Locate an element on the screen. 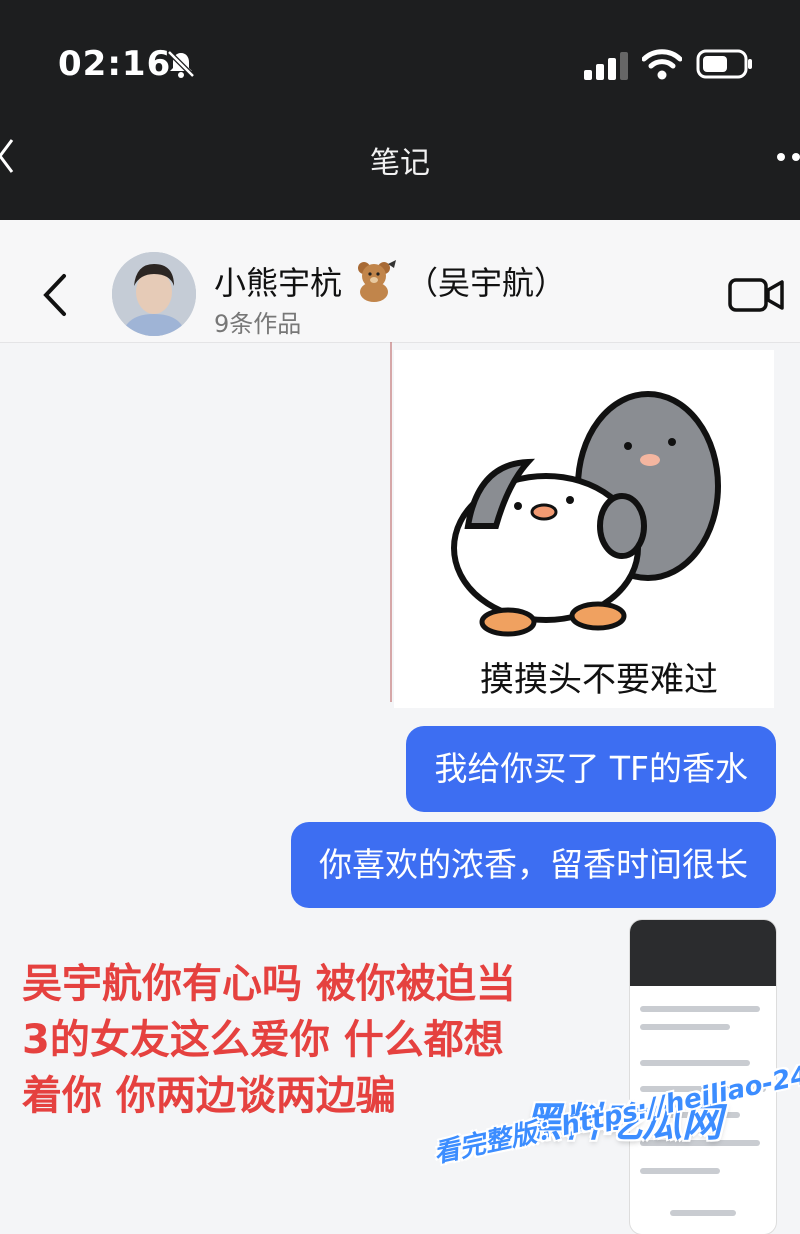 Image resolution: width=800 pixels, height=1234 pixels. message-bubble-sent: 你喜欢的浓香，留香时间很长 is located at coordinates (533, 865).